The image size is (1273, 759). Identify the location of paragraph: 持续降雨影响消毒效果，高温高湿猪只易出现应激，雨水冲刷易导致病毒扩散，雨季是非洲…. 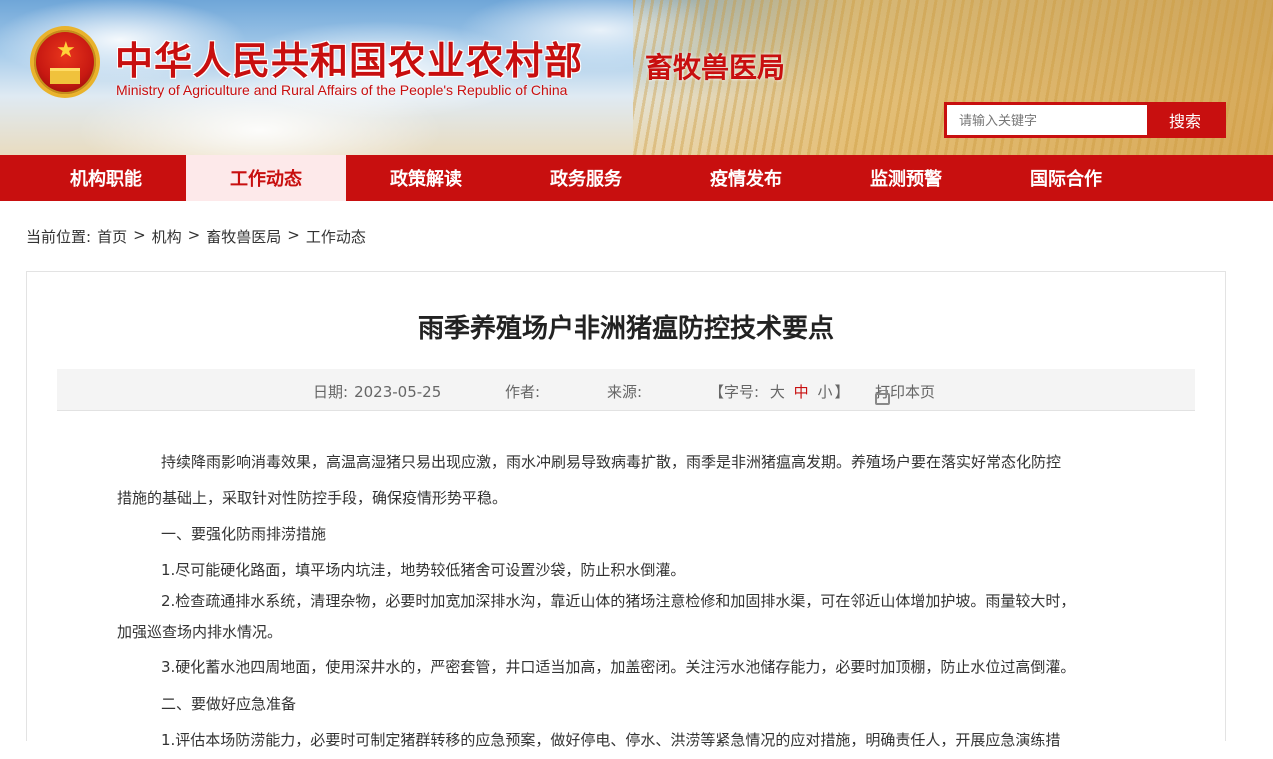
(611, 462).